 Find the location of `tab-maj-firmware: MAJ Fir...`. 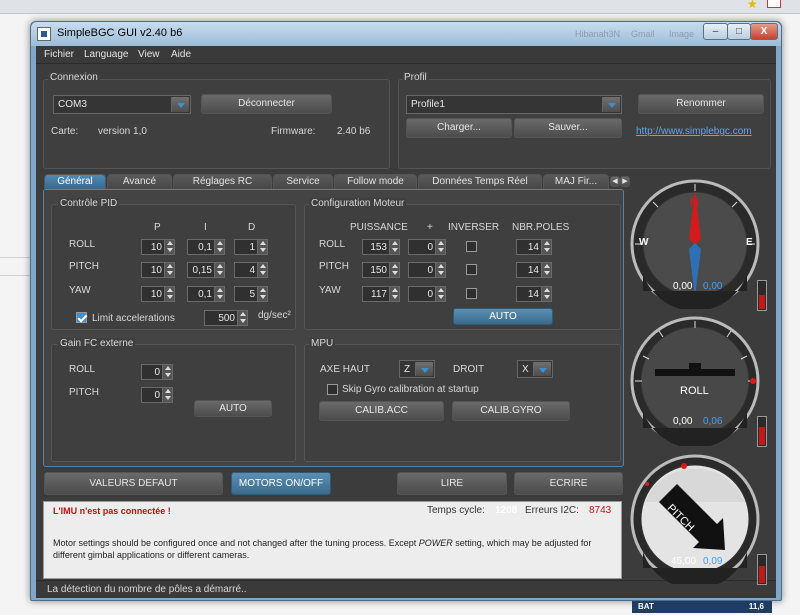

tab-maj-firmware: MAJ Fir... is located at coordinates (576, 181).